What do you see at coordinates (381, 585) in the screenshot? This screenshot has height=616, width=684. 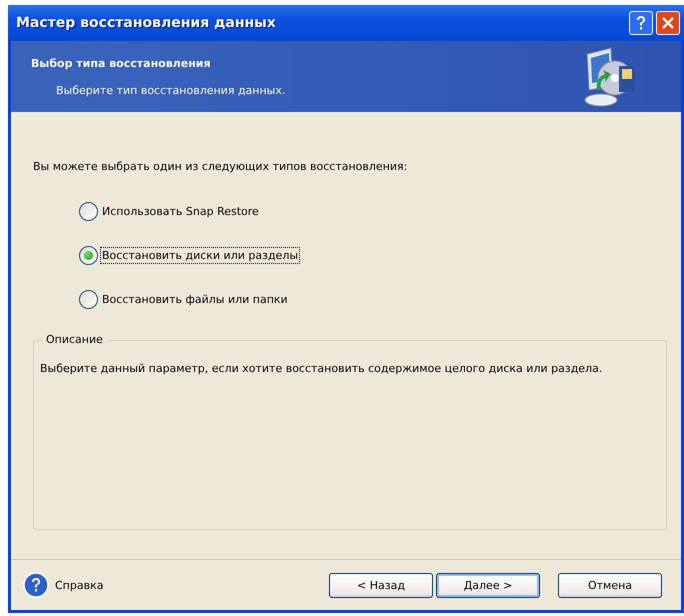 I see `dialog-button: < Назад` at bounding box center [381, 585].